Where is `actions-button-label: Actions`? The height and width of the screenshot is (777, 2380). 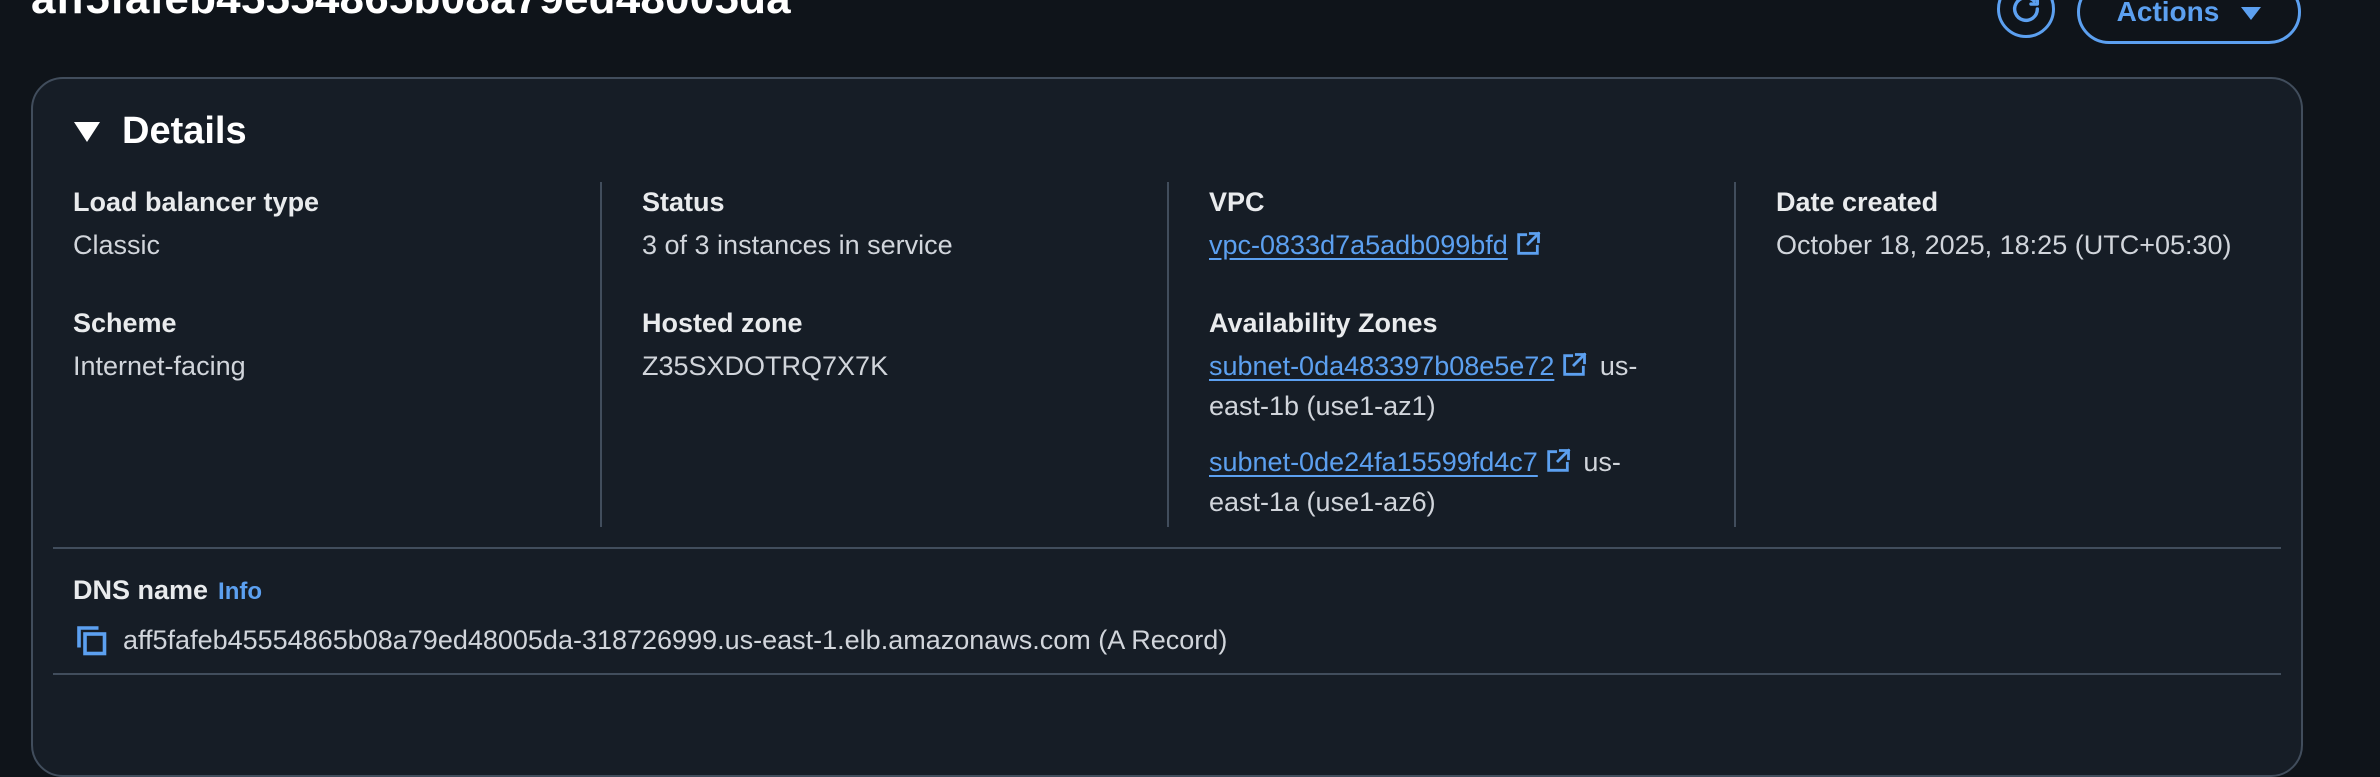
actions-button-label: Actions is located at coordinates (2168, 13).